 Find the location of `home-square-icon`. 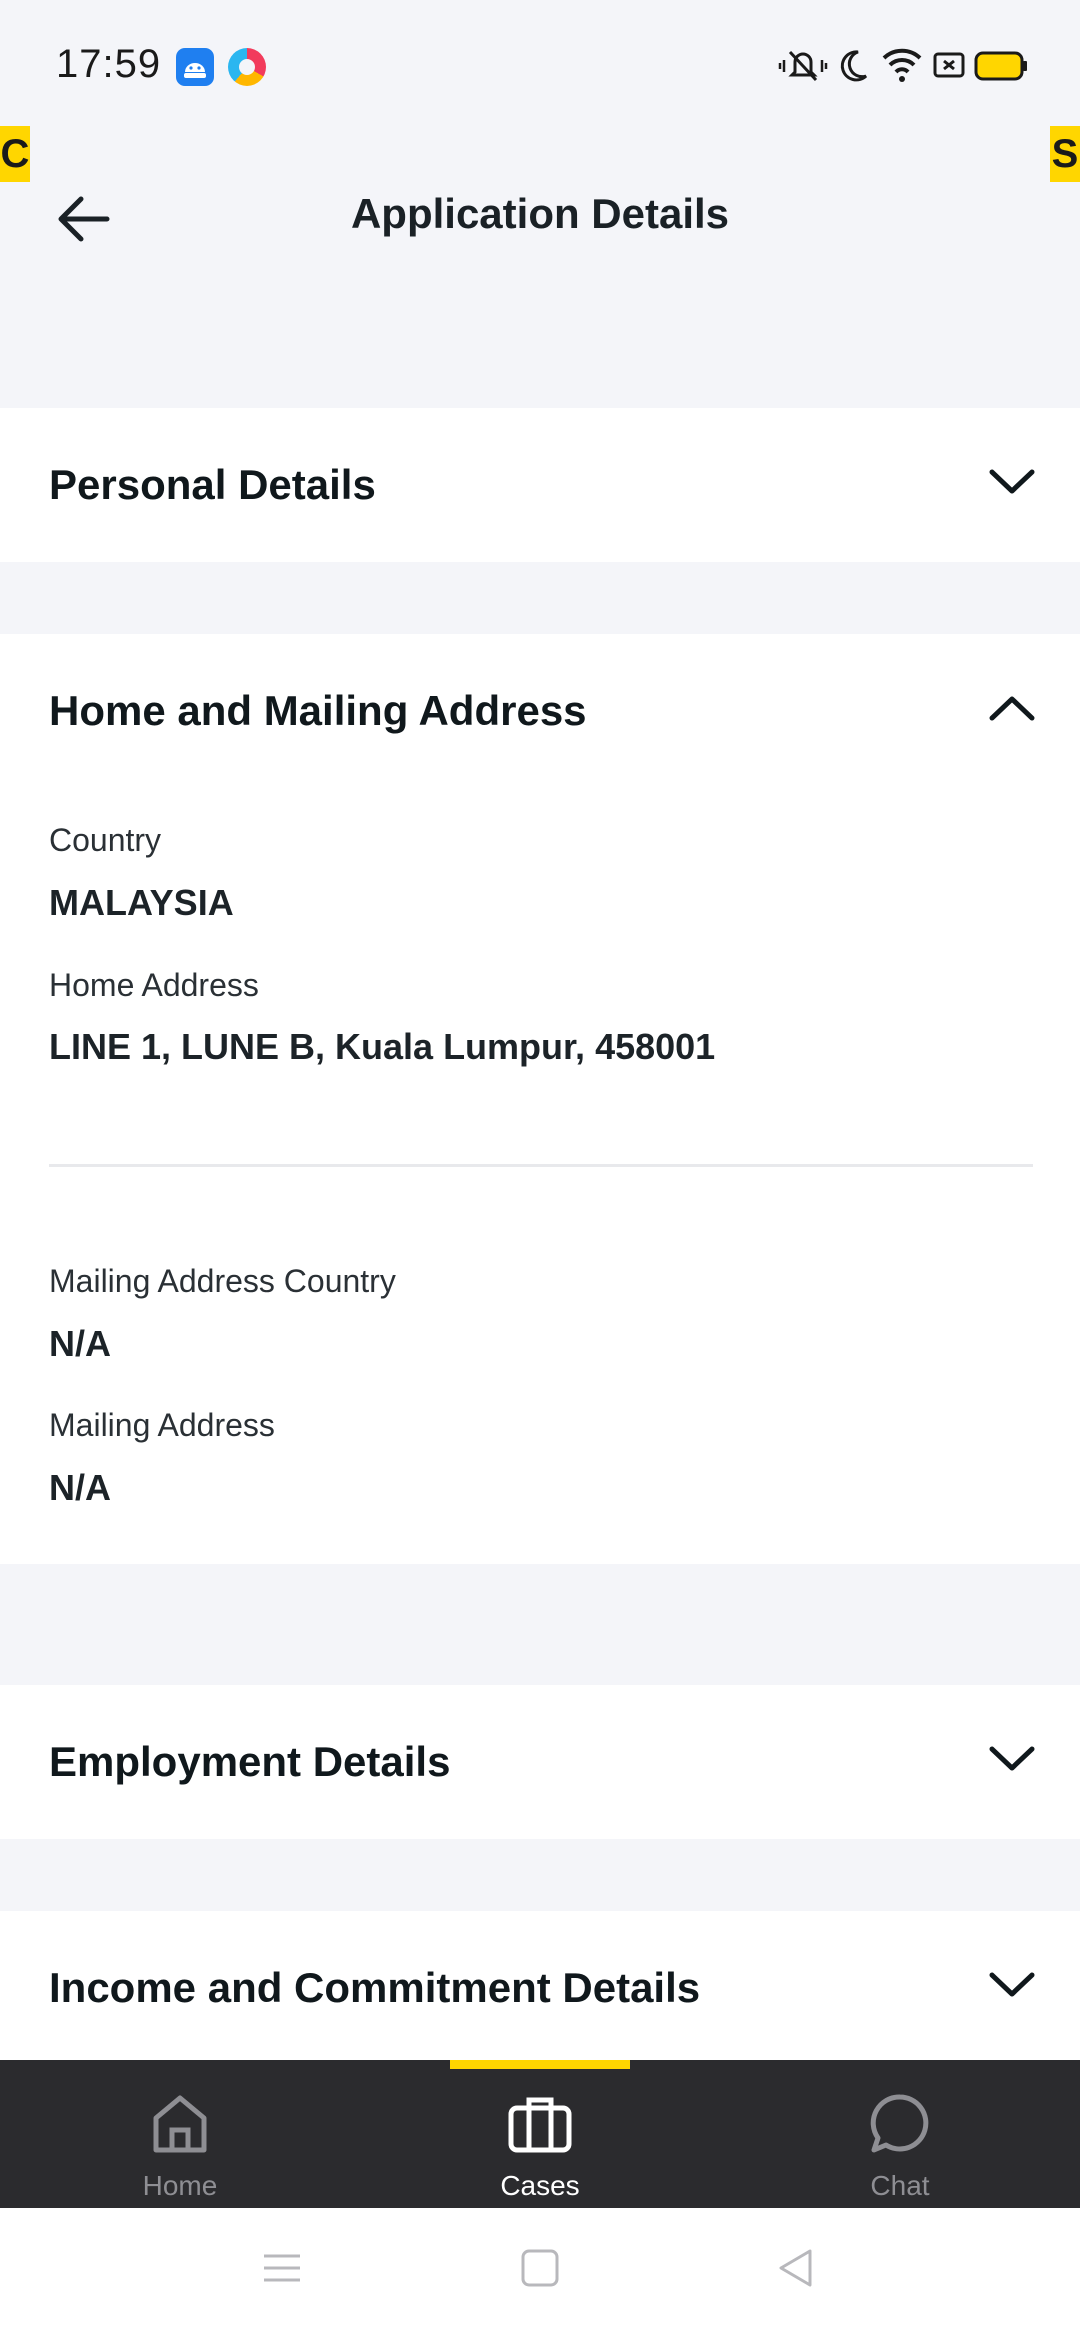

home-square-icon is located at coordinates (540, 2268).